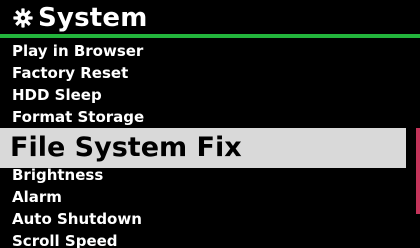  What do you see at coordinates (210, 36) in the screenshot?
I see `header-divider` at bounding box center [210, 36].